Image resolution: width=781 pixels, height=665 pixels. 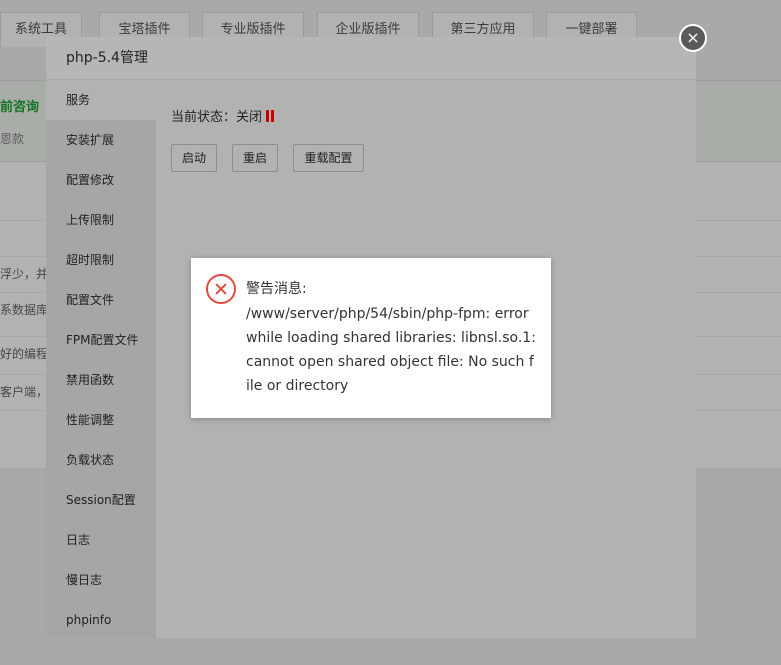 What do you see at coordinates (270, 116) in the screenshot?
I see `stopped-icon` at bounding box center [270, 116].